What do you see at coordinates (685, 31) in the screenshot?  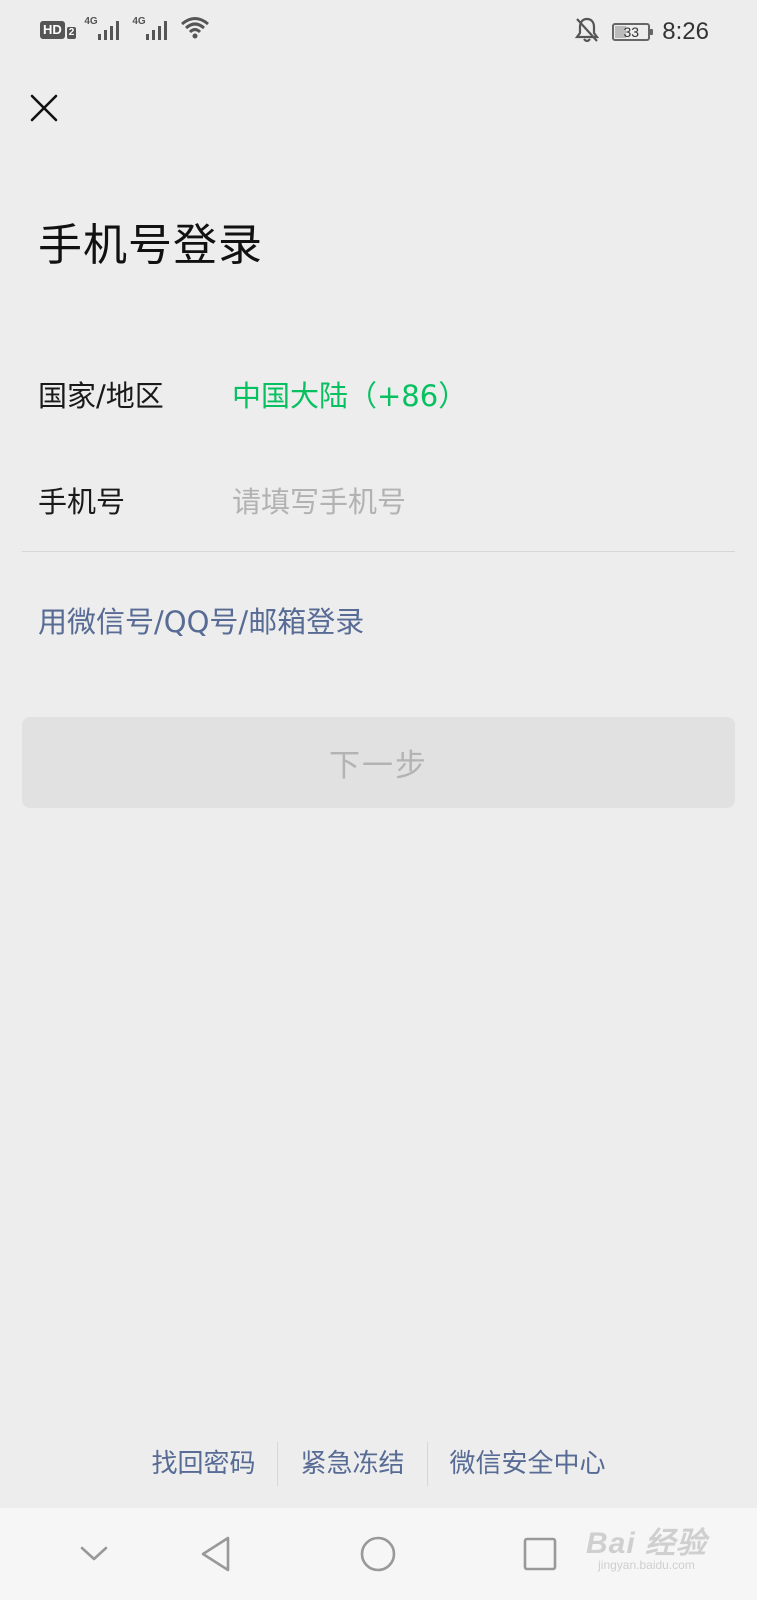 I see `status-time: 8:26` at bounding box center [685, 31].